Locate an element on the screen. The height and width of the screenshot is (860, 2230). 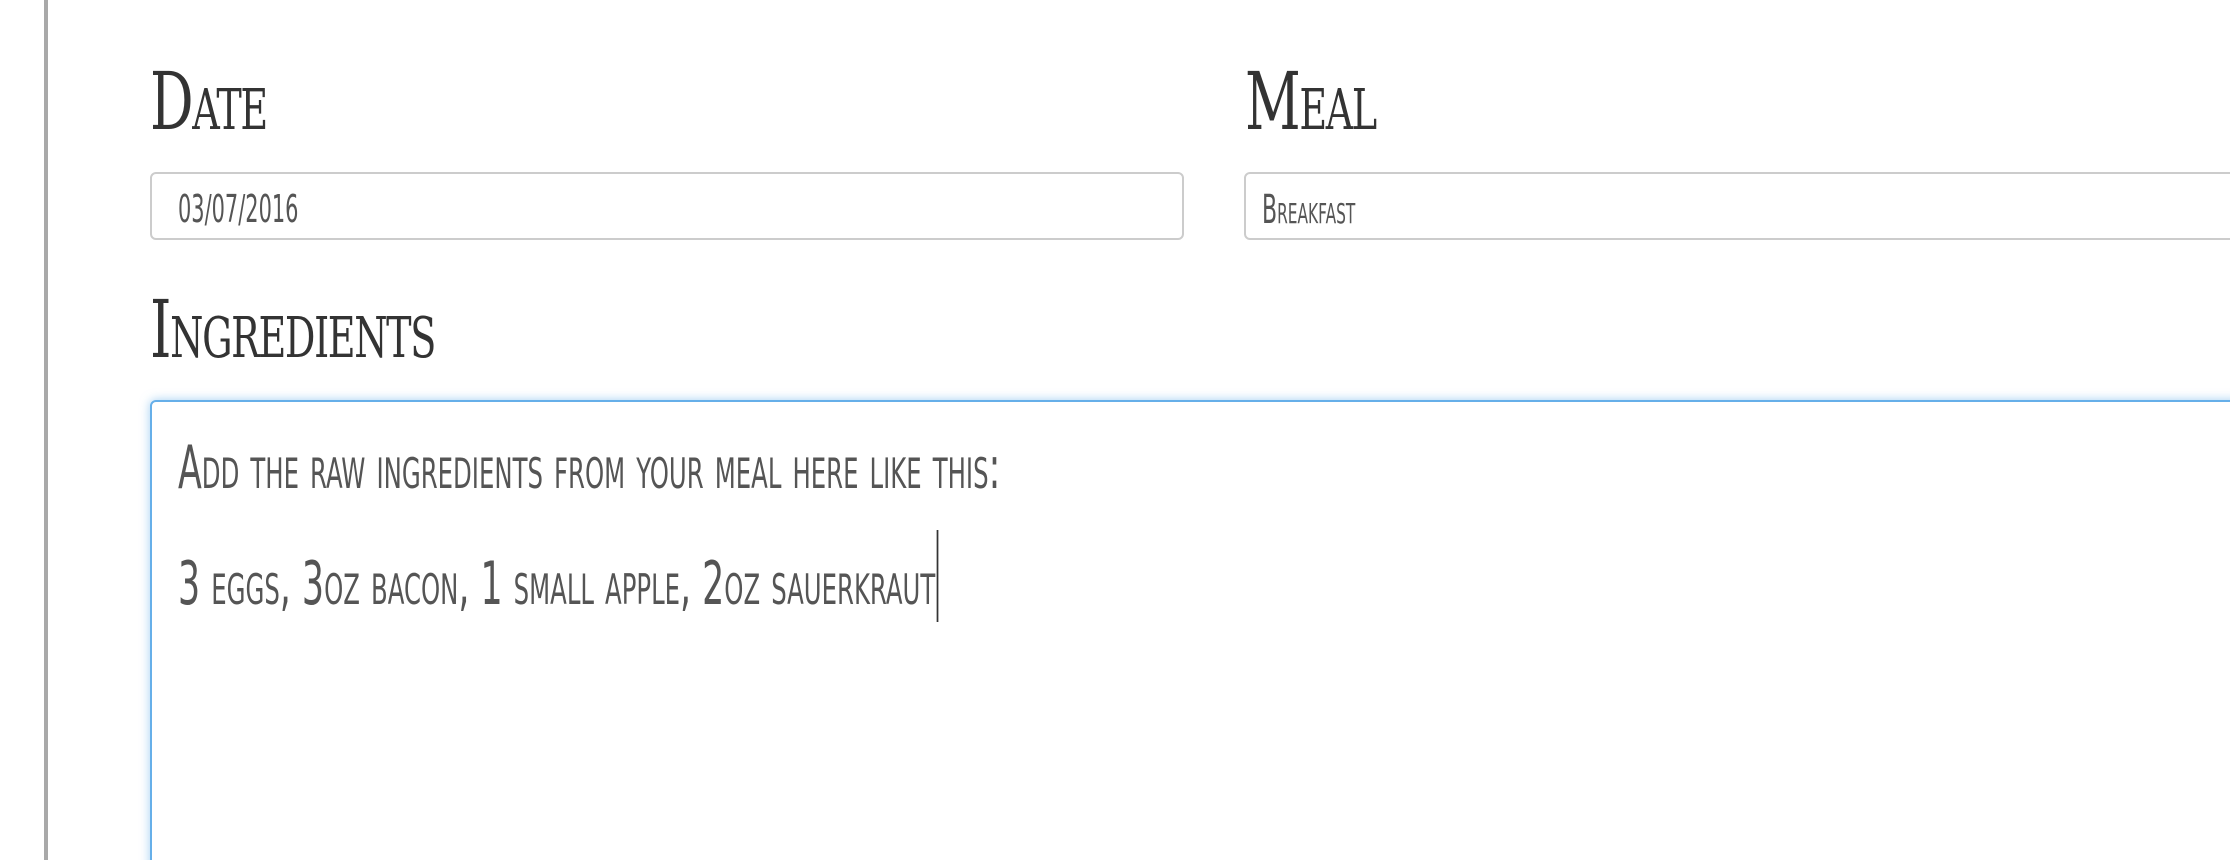
text-caret is located at coordinates (937, 576).